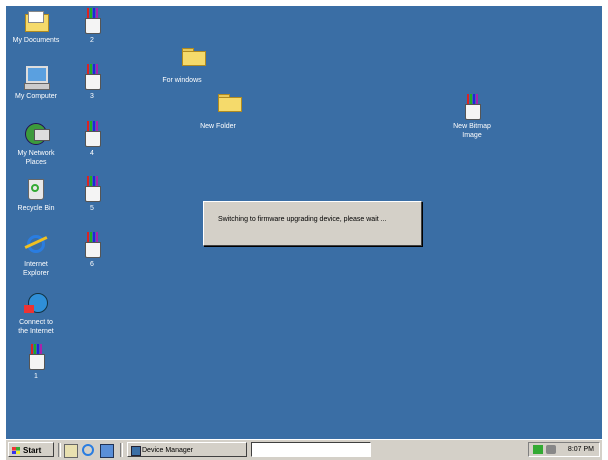  Describe the element at coordinates (36, 40) in the screenshot. I see `desktop-icon-label: My Documents` at that location.